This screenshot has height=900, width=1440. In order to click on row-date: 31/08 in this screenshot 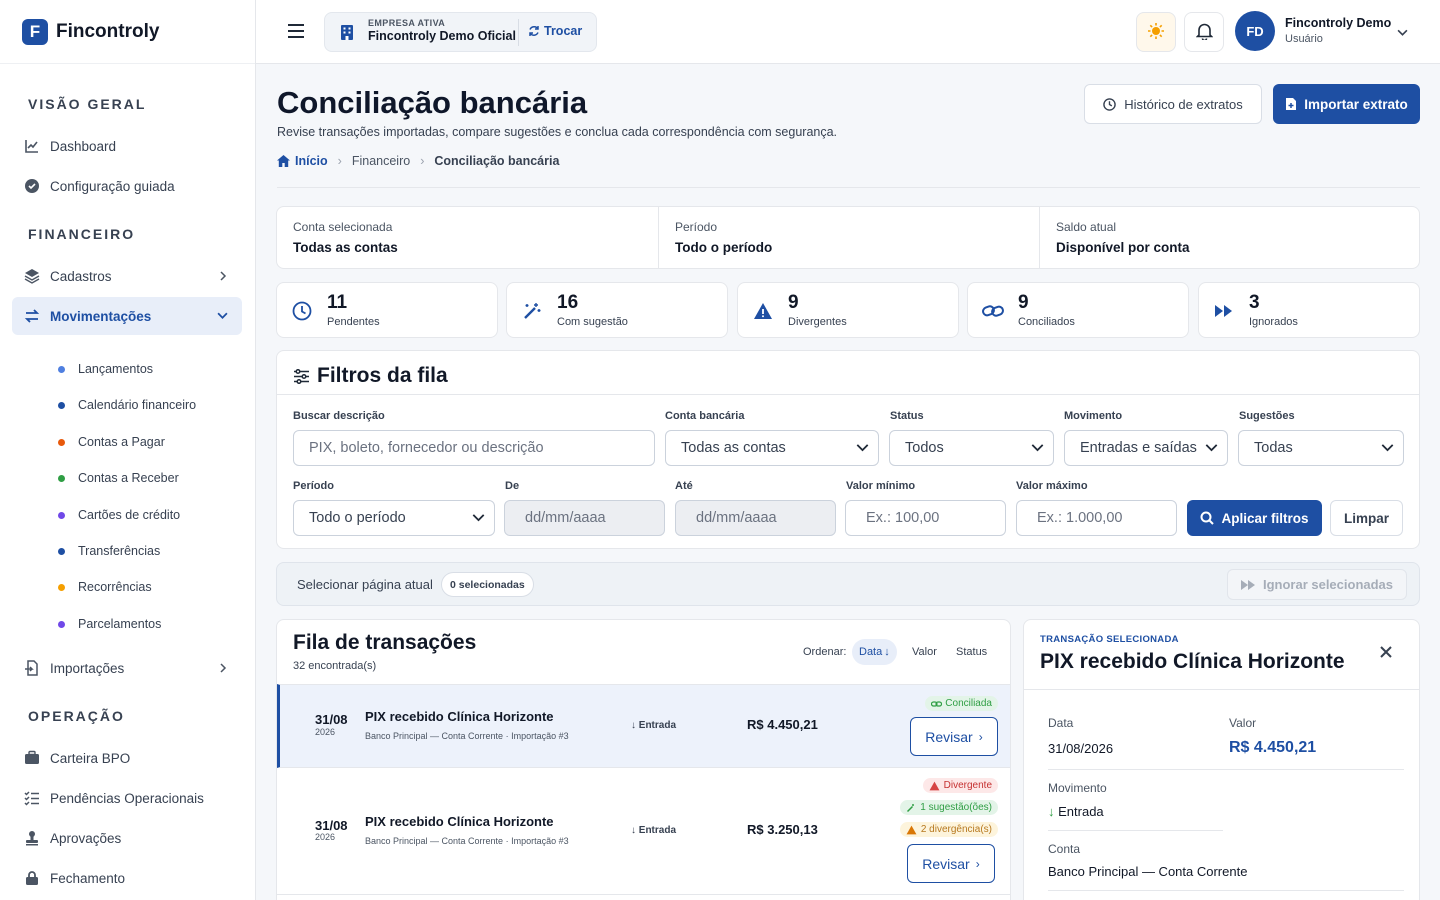, I will do `click(331, 825)`.